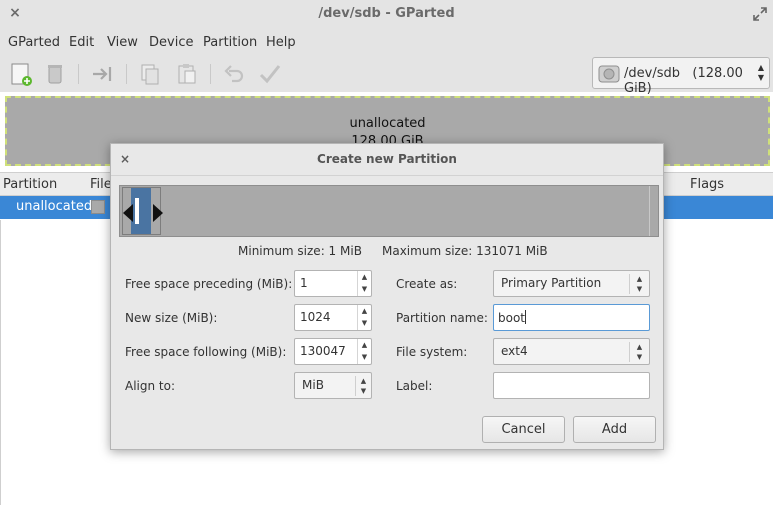  What do you see at coordinates (171, 42) in the screenshot?
I see `menu-device: Device` at bounding box center [171, 42].